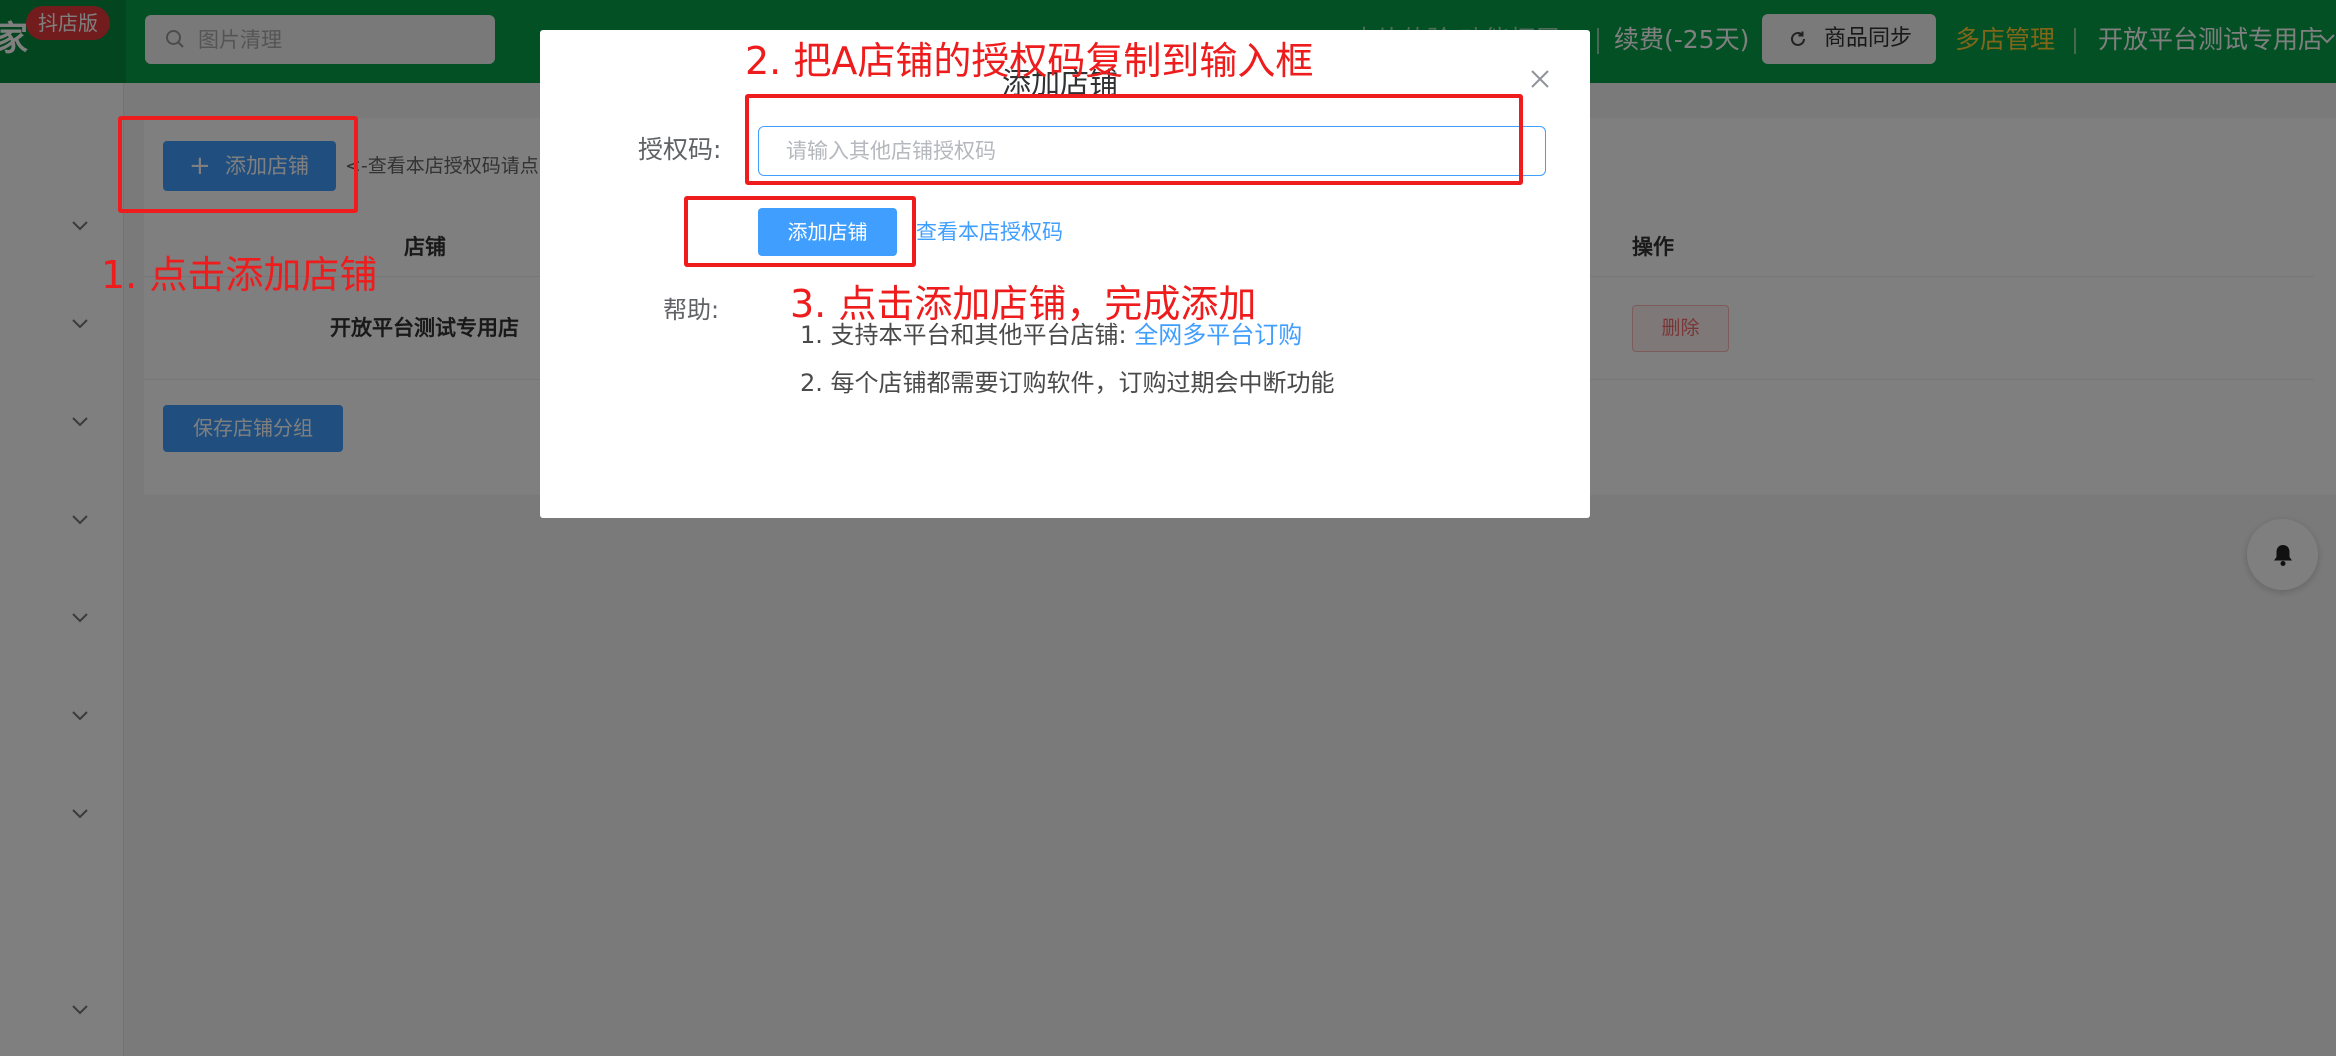 Image resolution: width=2336 pixels, height=1056 pixels. Describe the element at coordinates (989, 232) in the screenshot. I see `view-own-auth-code-link: 查看本店授权码` at that location.